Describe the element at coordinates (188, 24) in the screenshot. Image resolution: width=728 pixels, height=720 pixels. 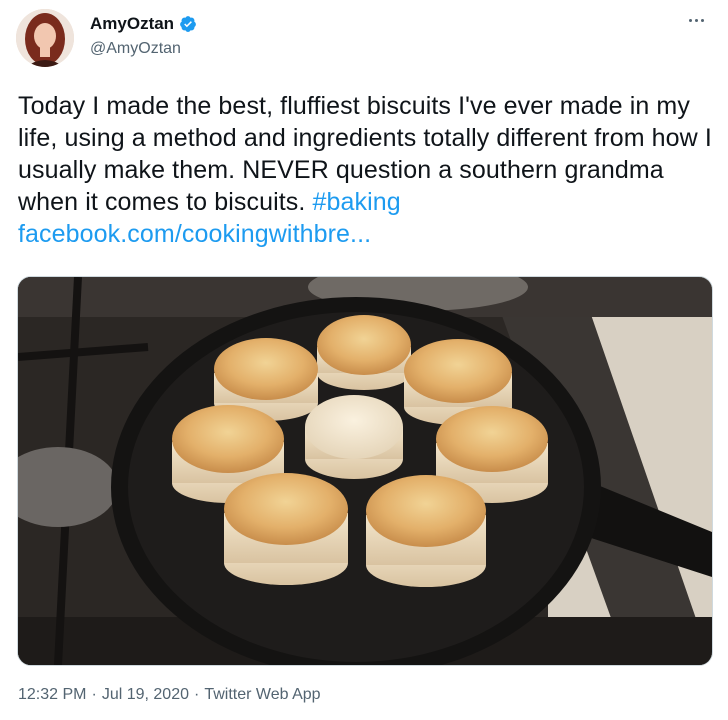
I see `verified-badge-icon` at that location.